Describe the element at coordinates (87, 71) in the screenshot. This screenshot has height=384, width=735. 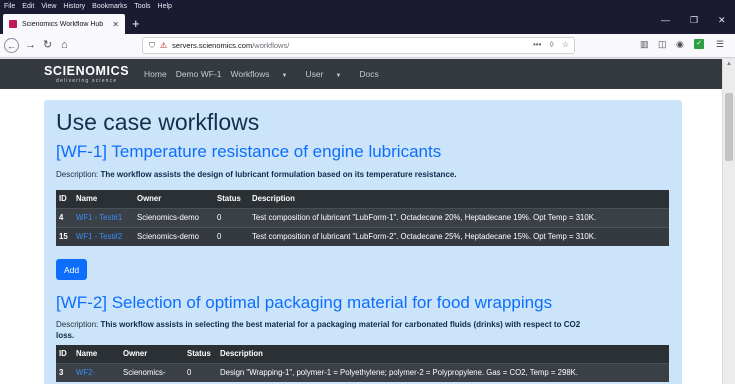
I see `brand-name: SCIENOMICS` at that location.